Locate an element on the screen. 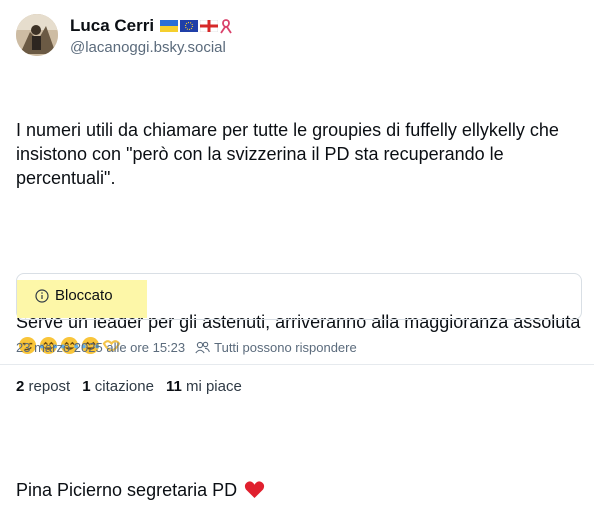  post-stats: 2 repost 1 citazione 11 mi piace is located at coordinates (129, 386).